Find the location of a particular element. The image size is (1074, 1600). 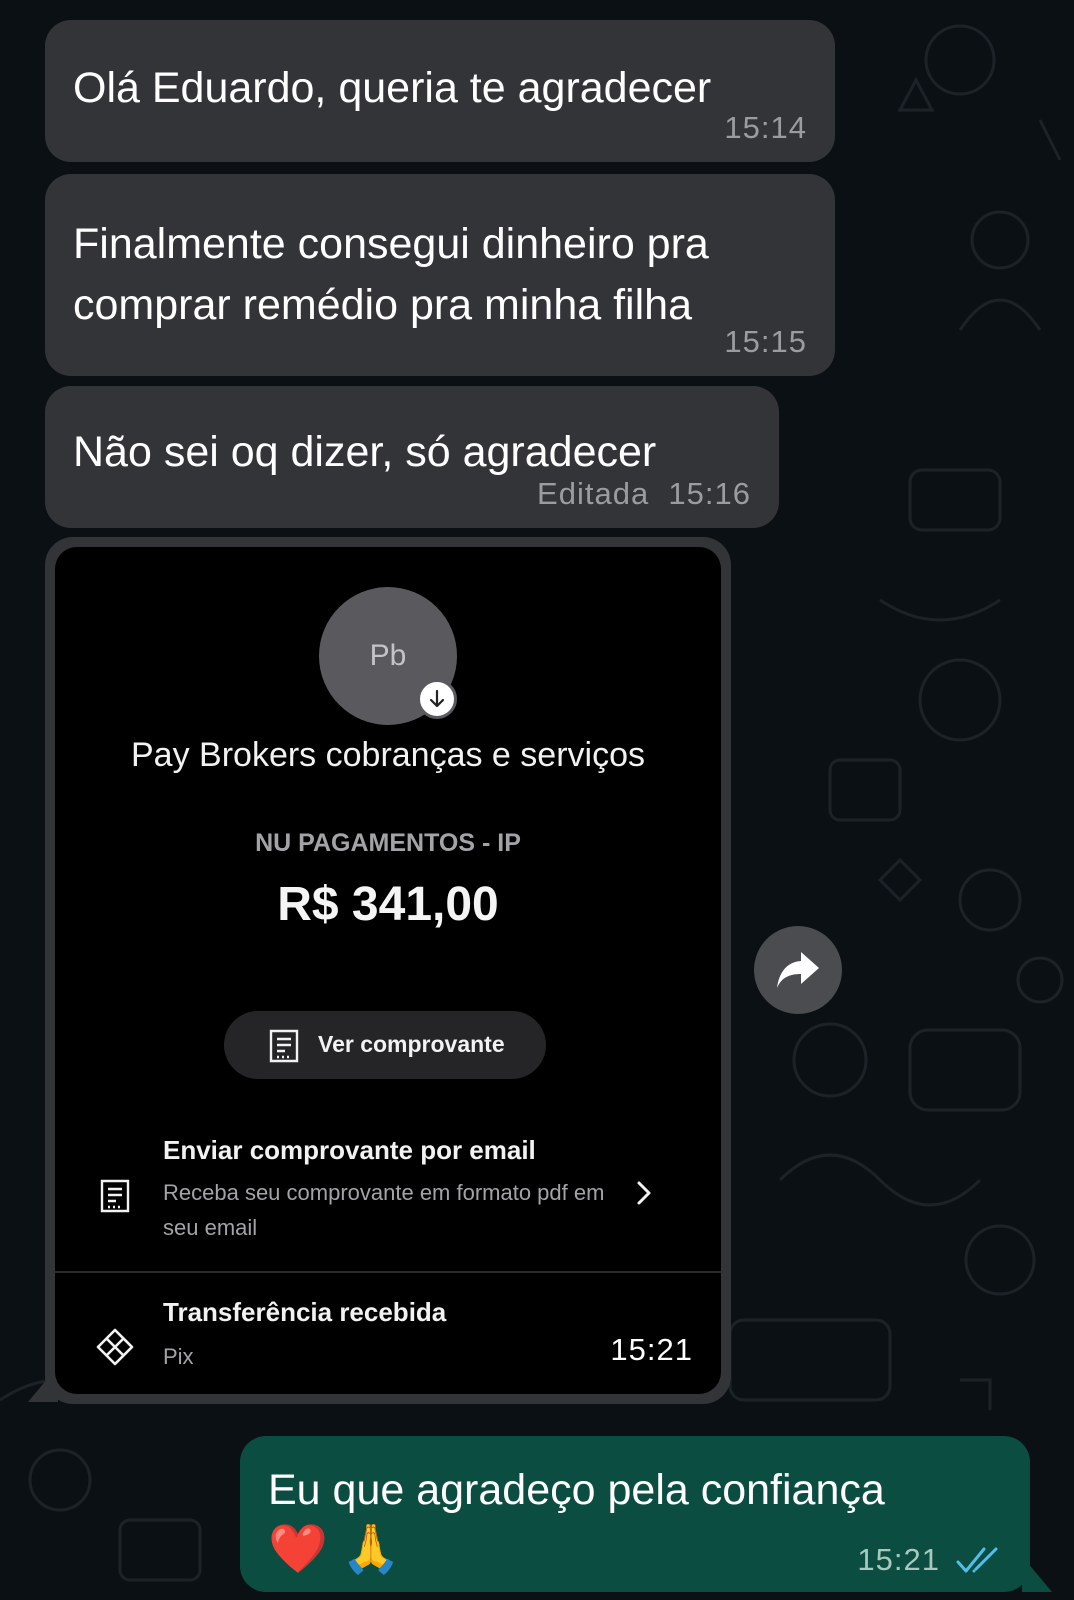

message-line: comprar remédio pra minha filha is located at coordinates (382, 305).